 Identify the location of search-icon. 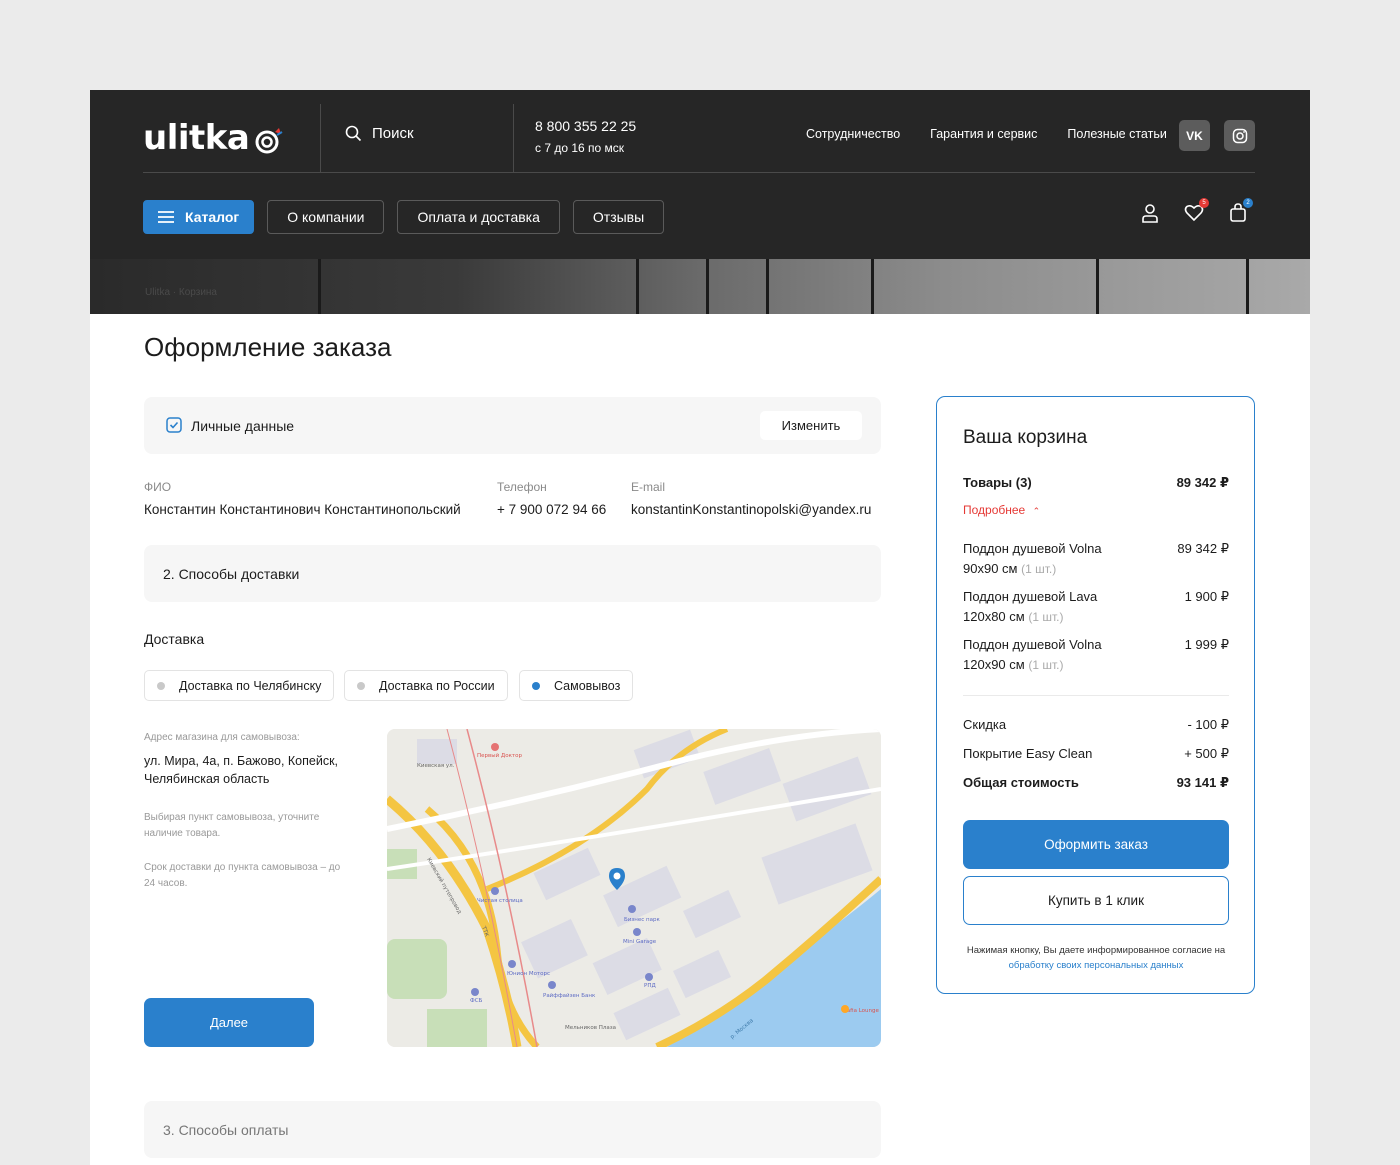
(353, 133).